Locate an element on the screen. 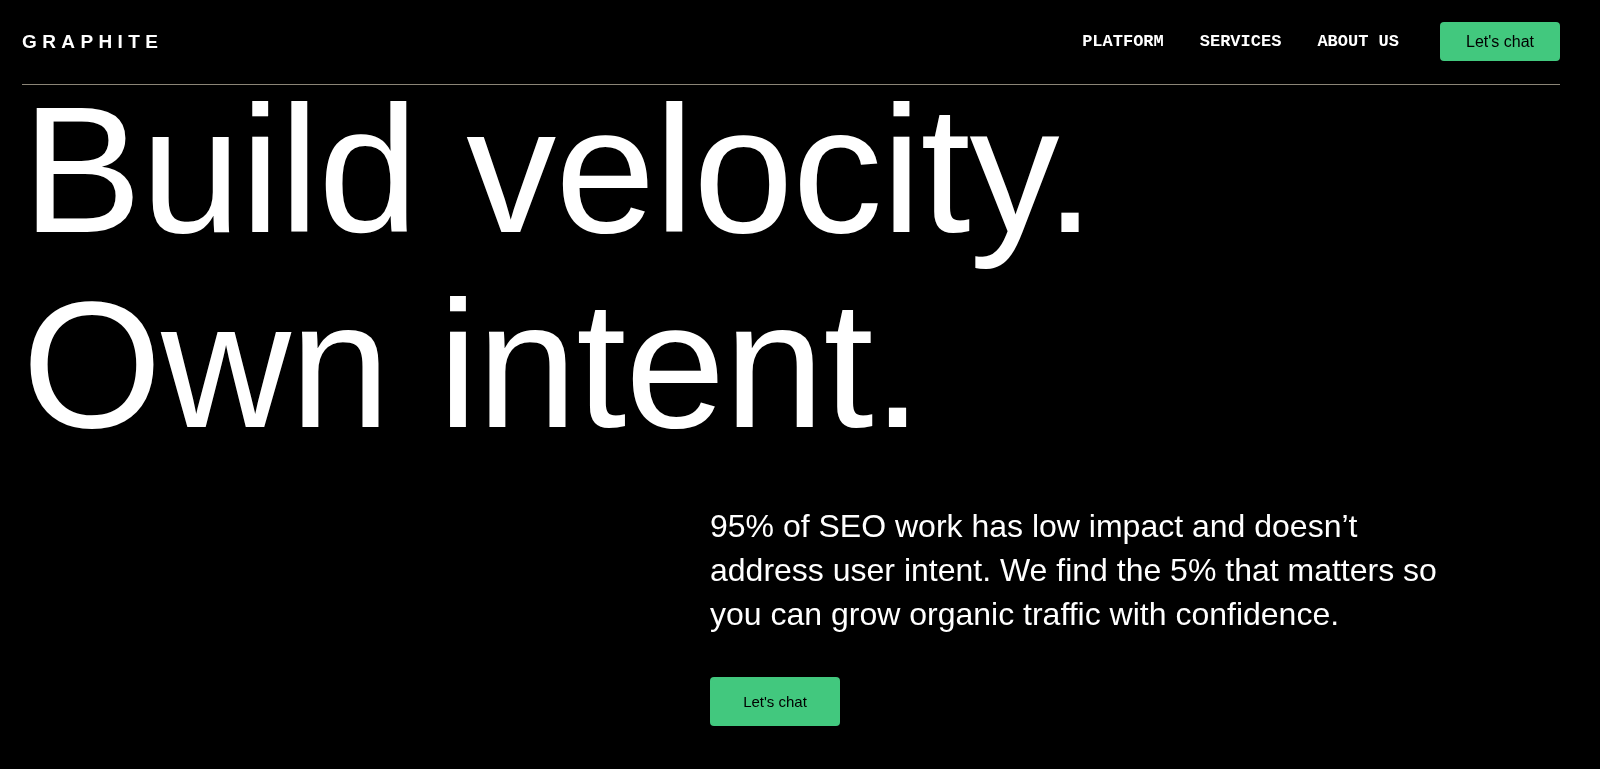 The width and height of the screenshot is (1600, 769). nav-link: ABOUT US is located at coordinates (1358, 41).